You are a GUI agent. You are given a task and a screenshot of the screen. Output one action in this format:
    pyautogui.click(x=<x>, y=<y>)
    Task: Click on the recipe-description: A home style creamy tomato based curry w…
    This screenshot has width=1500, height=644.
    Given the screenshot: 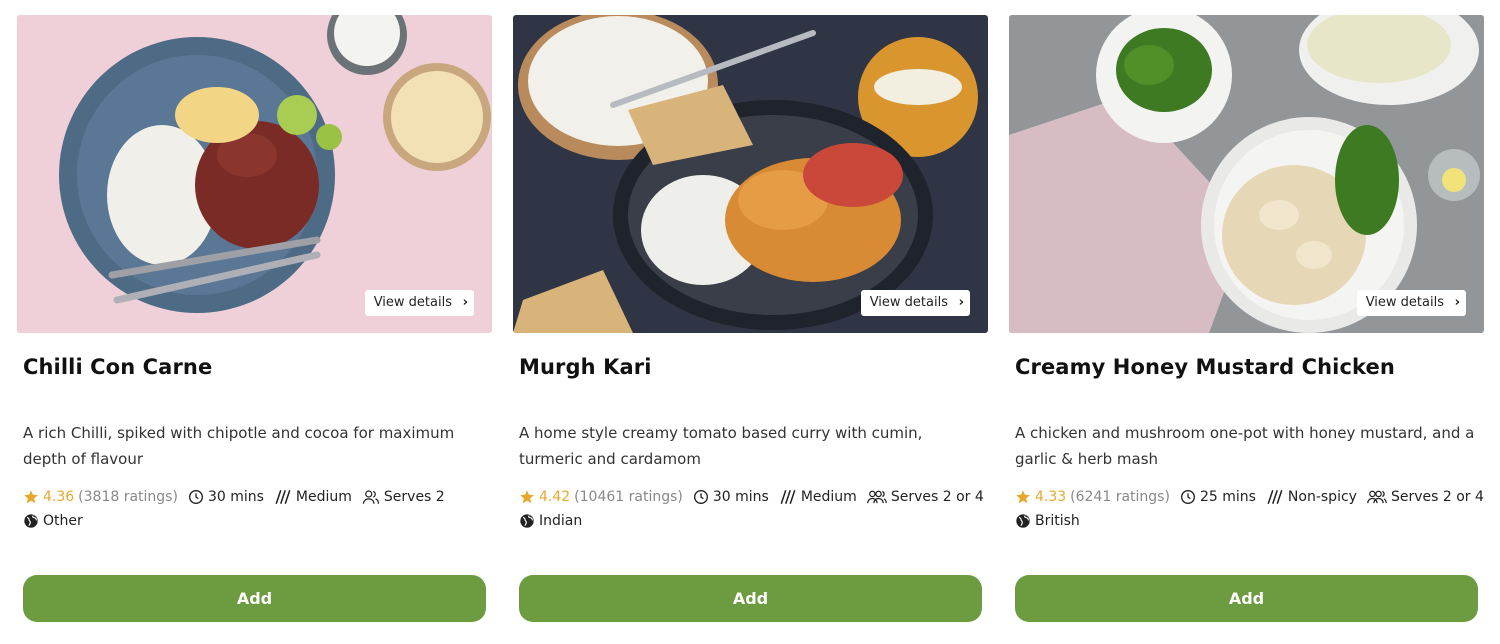 What is the action you would take?
    pyautogui.click(x=721, y=446)
    